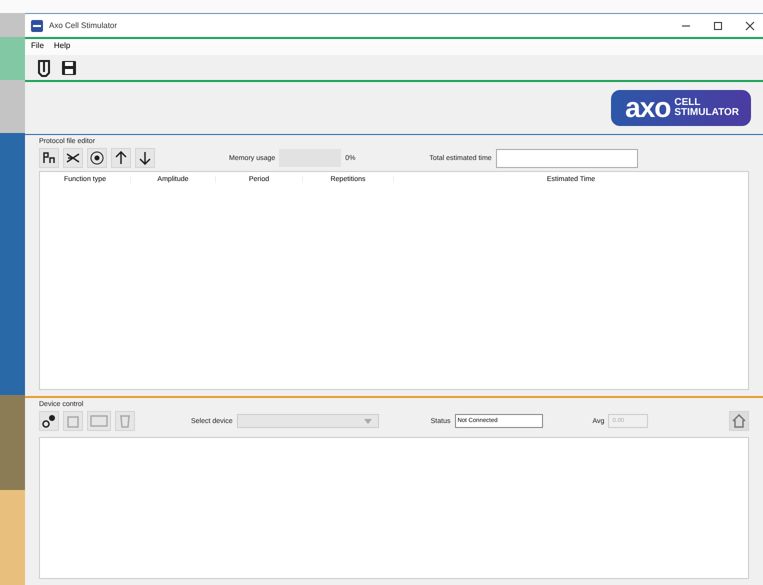  I want to click on rectangle-icon, so click(99, 421).